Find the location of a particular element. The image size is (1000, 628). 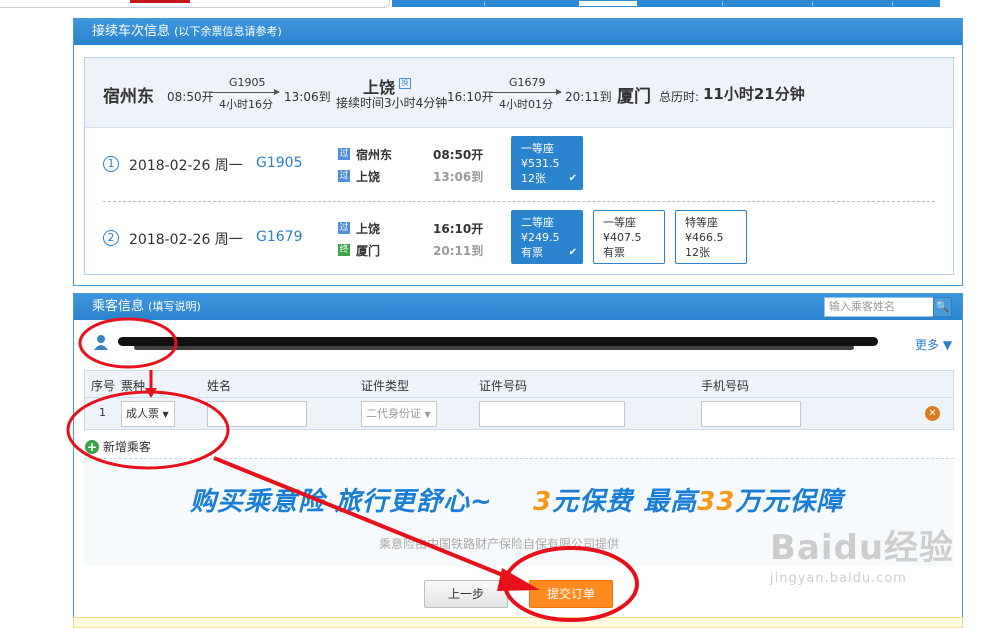

watermark-url: jingyan.baidu.com is located at coordinates (838, 578).